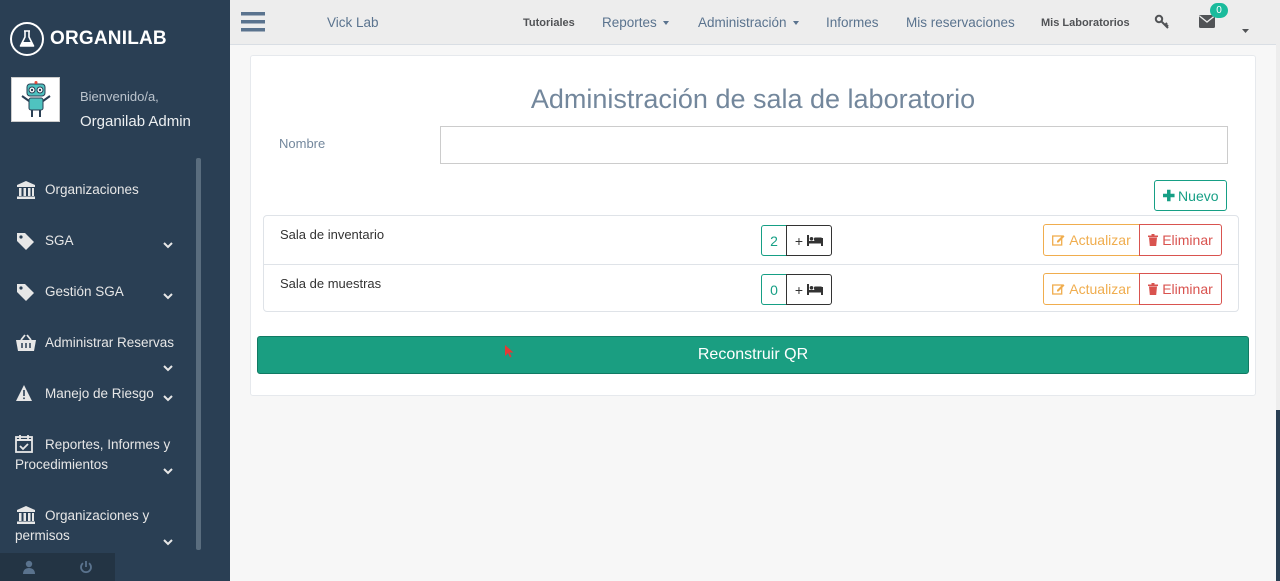 Image resolution: width=1280 pixels, height=581 pixels. What do you see at coordinates (751, 288) in the screenshot?
I see `list-item: Sala de muestras 0 + Actualizar Eliminar` at bounding box center [751, 288].